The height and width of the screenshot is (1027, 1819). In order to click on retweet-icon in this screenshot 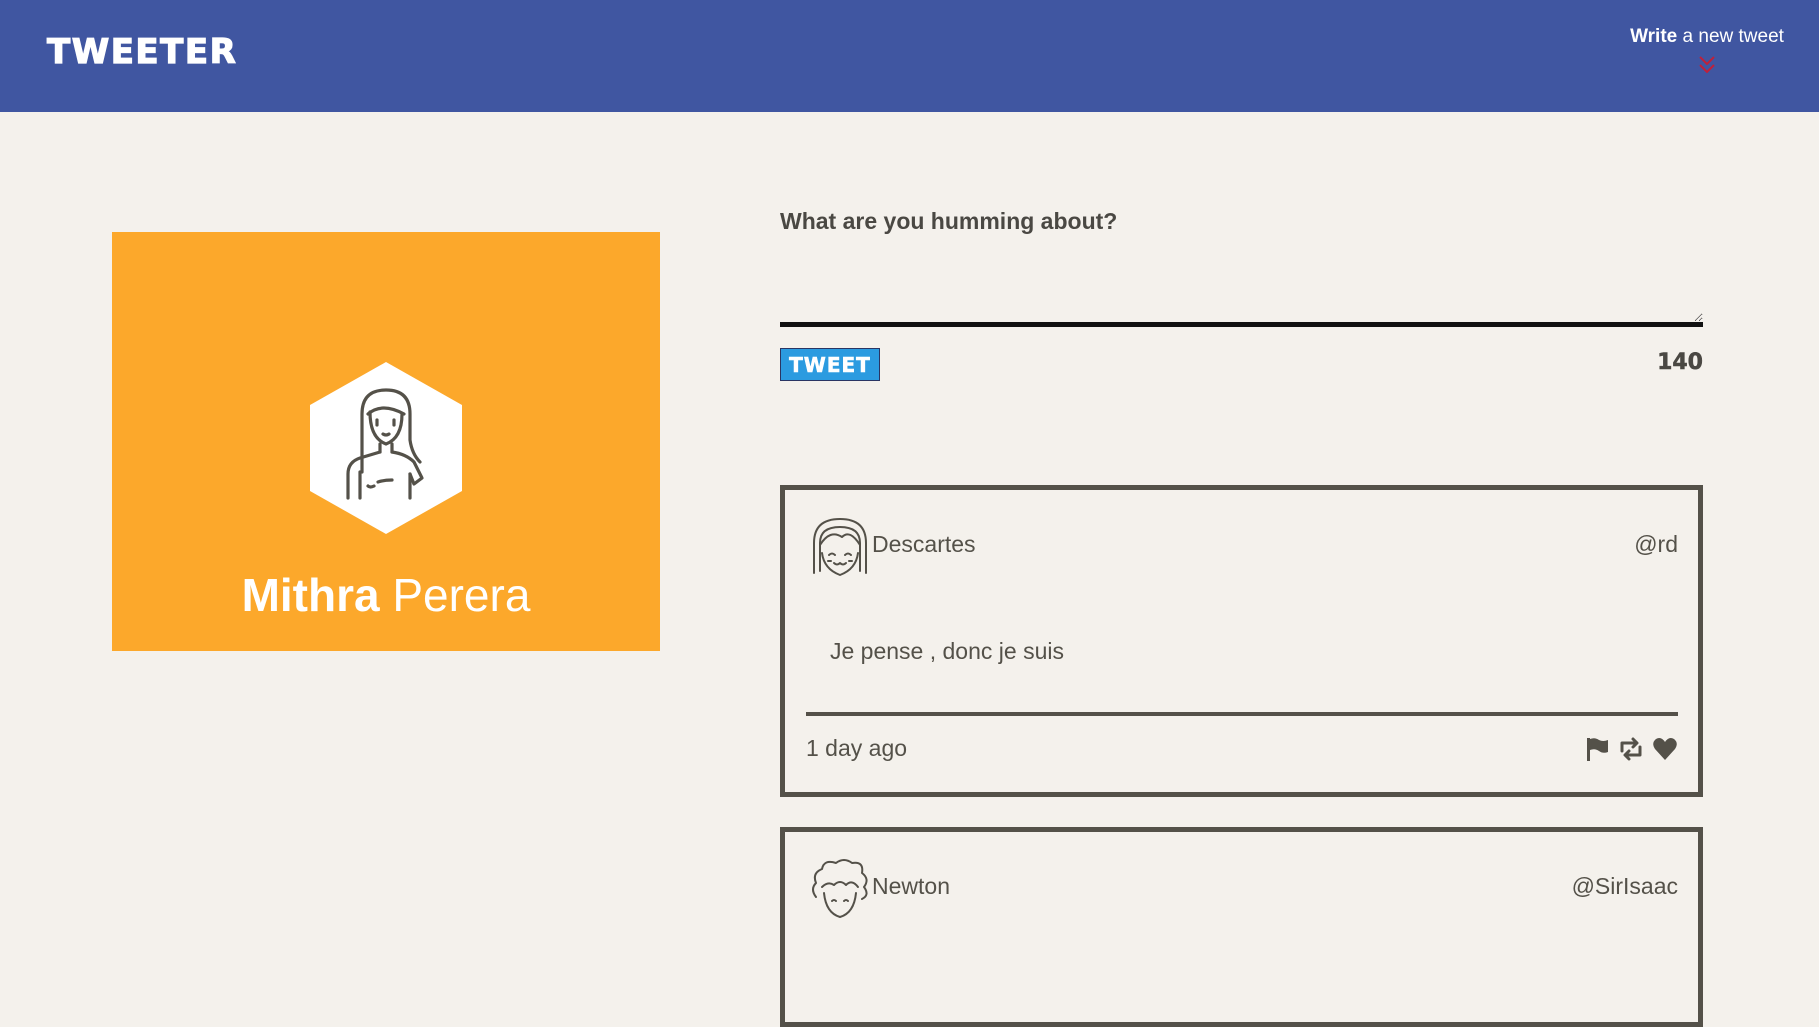, I will do `click(1631, 749)`.